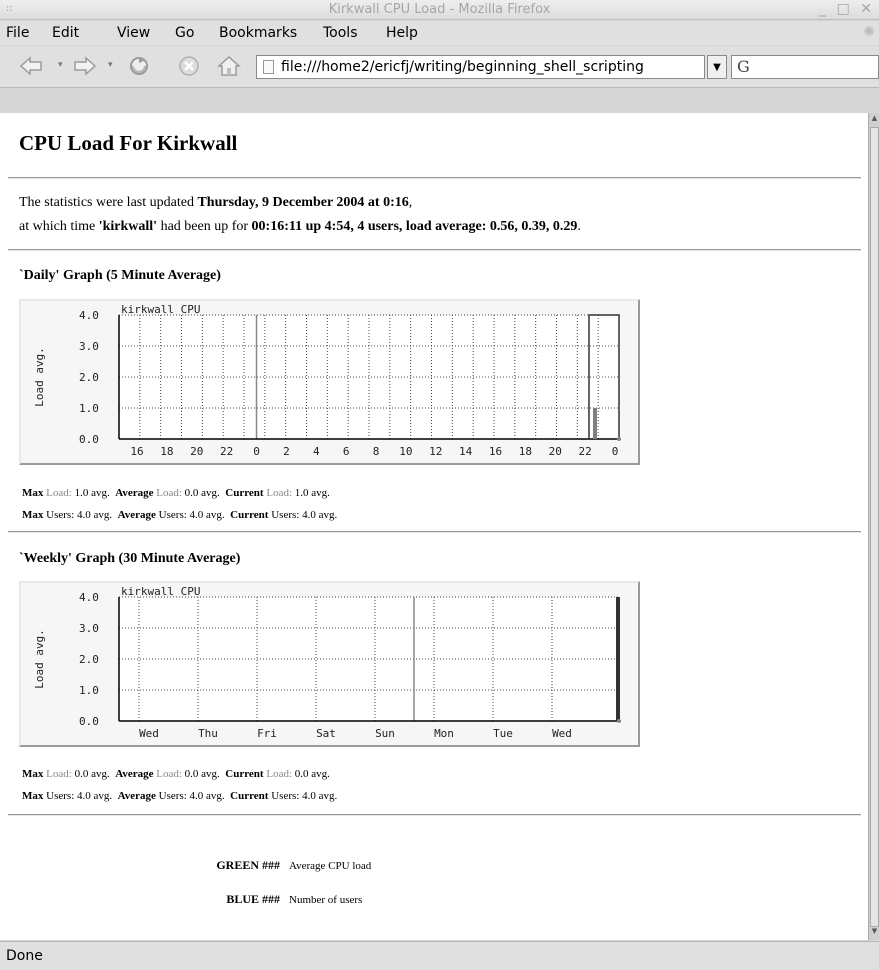  What do you see at coordinates (59, 226) in the screenshot?
I see `uptime-prefix: at which time` at bounding box center [59, 226].